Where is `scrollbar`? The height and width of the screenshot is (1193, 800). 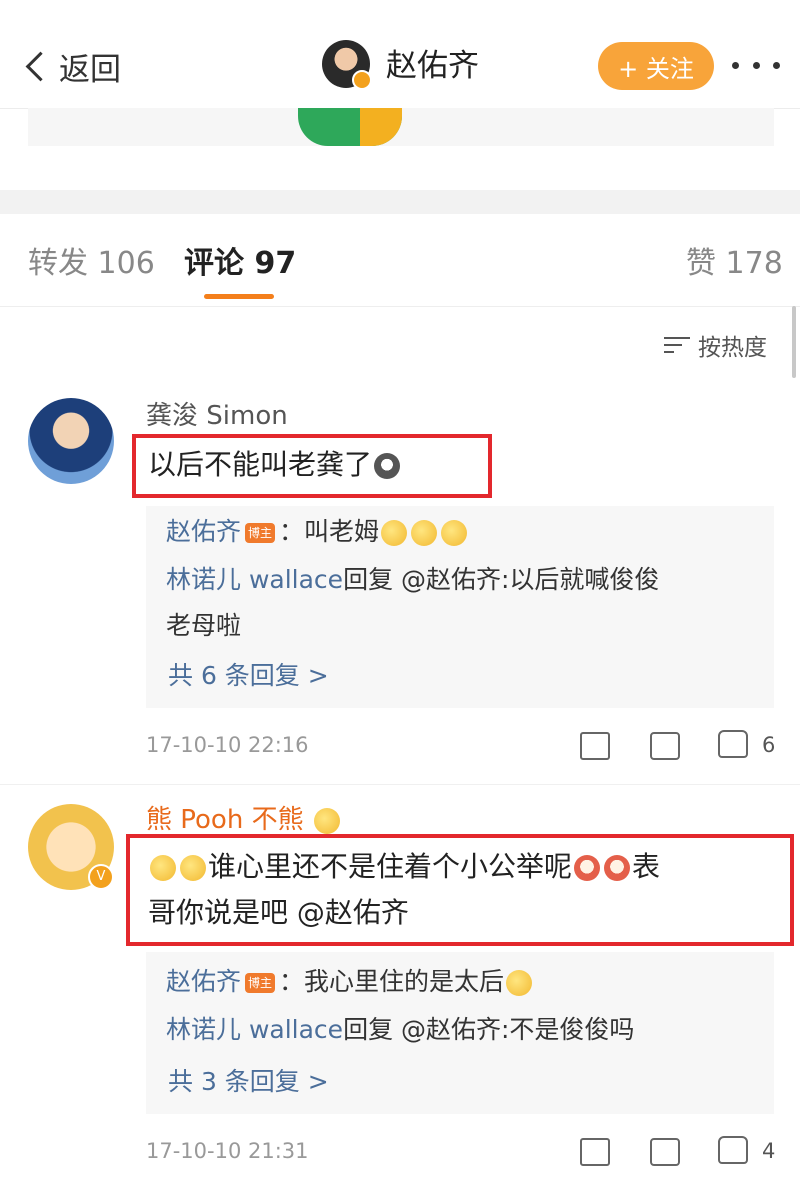
scrollbar is located at coordinates (794, 342).